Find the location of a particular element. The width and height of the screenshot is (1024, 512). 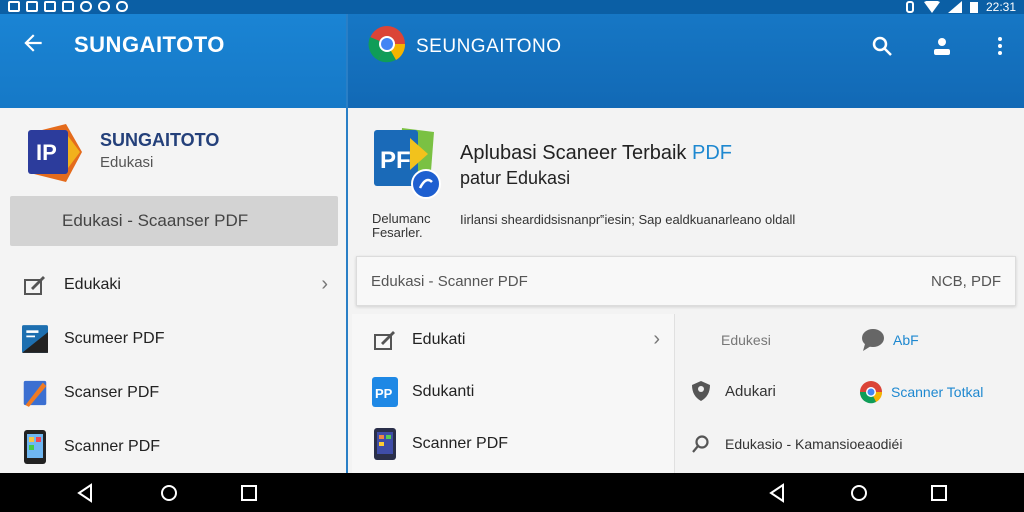

grid-item: Scanner Totkal is located at coordinates (921, 392).